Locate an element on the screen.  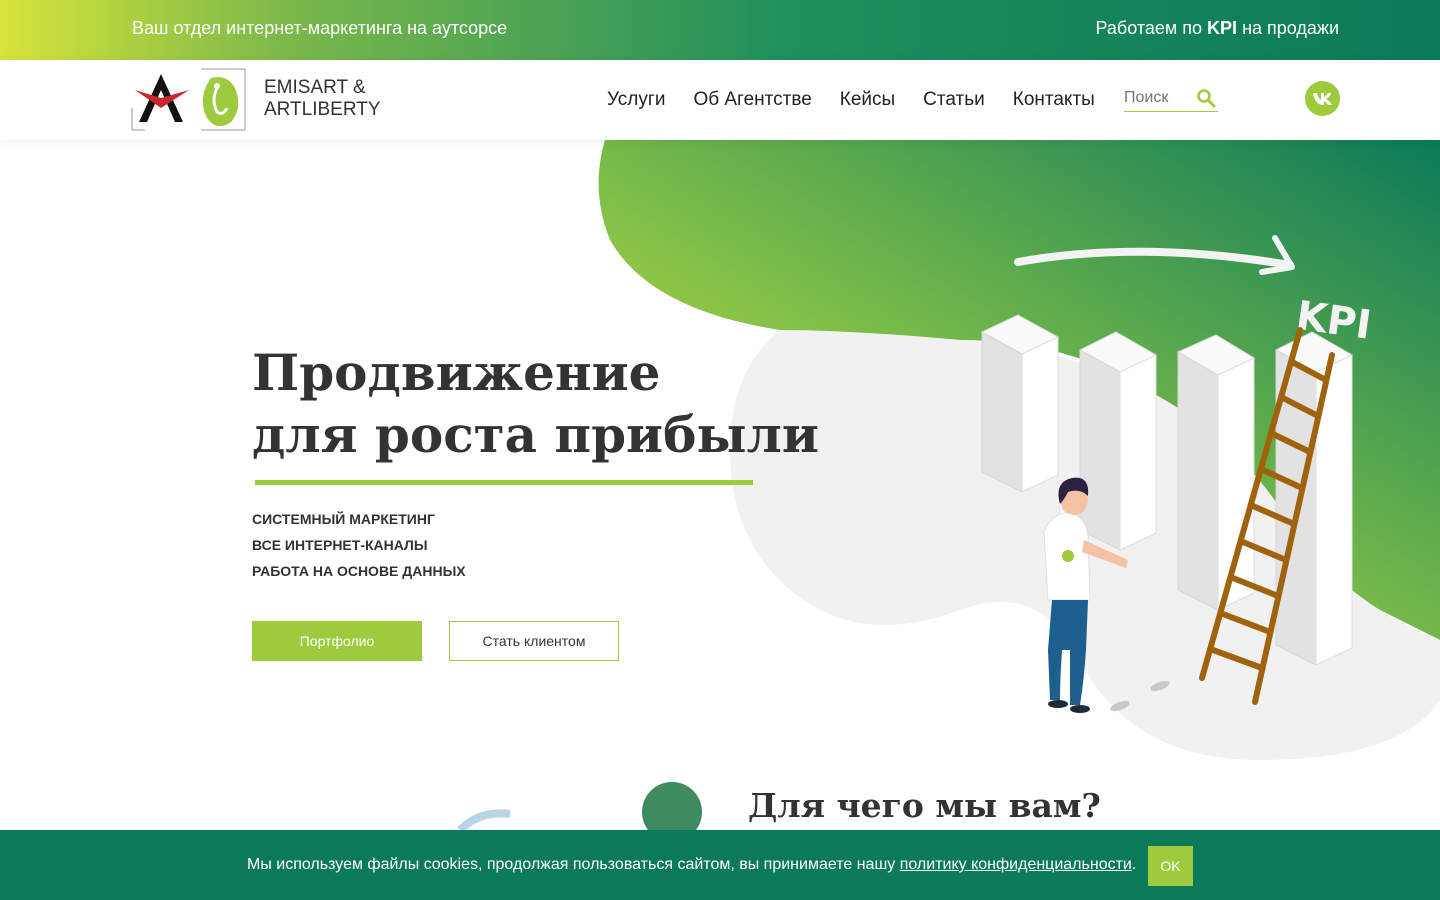
become-client-button: Стать клиентом is located at coordinates (534, 641).